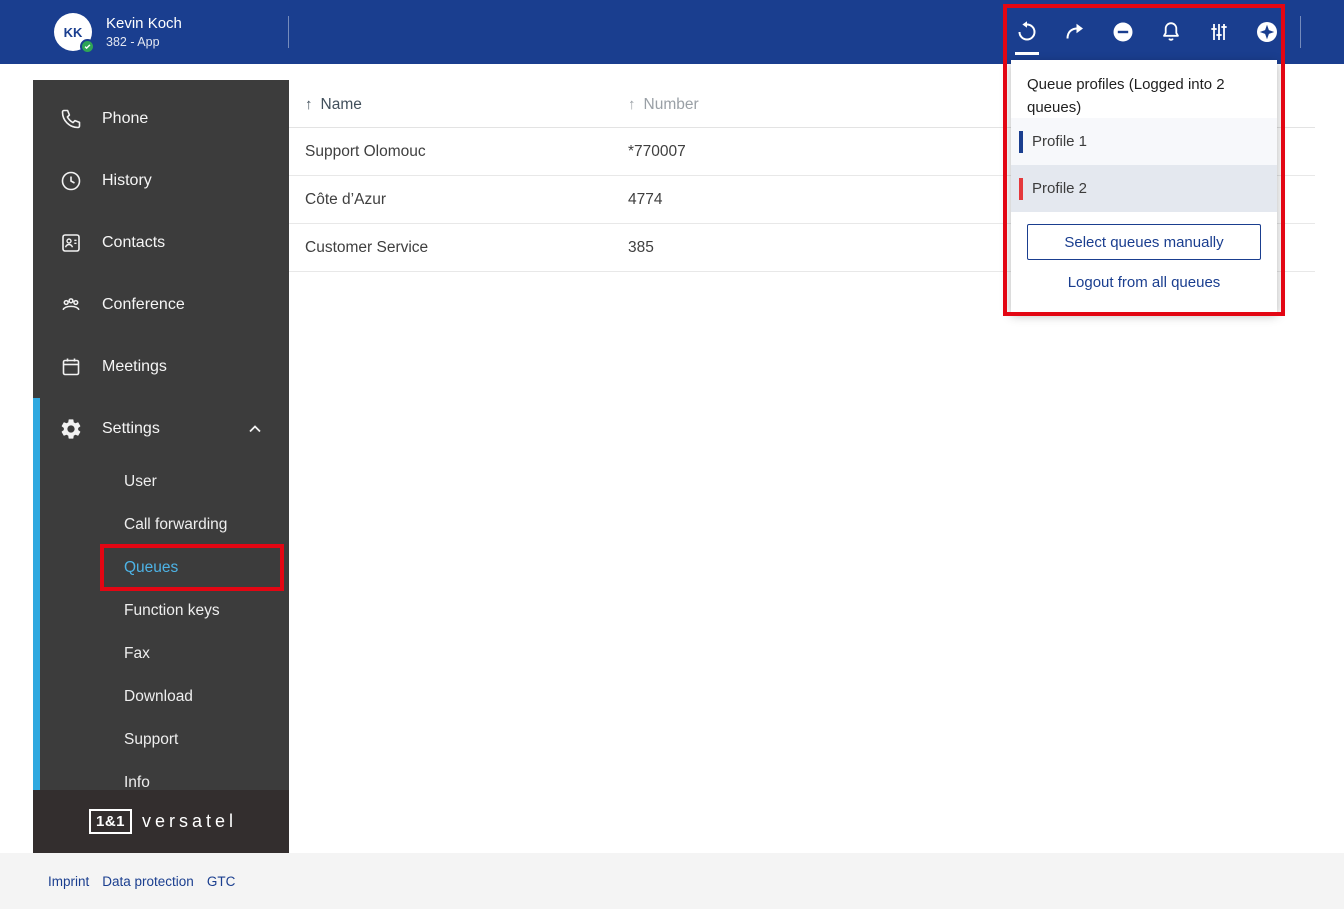 Image resolution: width=1344 pixels, height=909 pixels. I want to click on notifications-icon, so click(1171, 32).